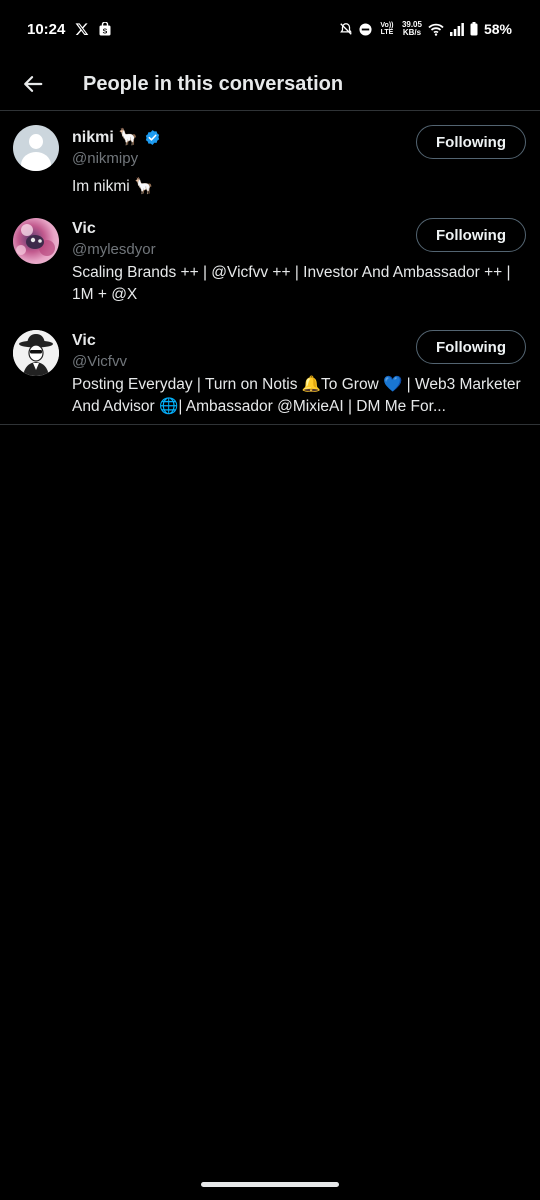 Image resolution: width=540 pixels, height=1200 pixels. Describe the element at coordinates (152, 137) in the screenshot. I see `verified-badge-icon` at that location.